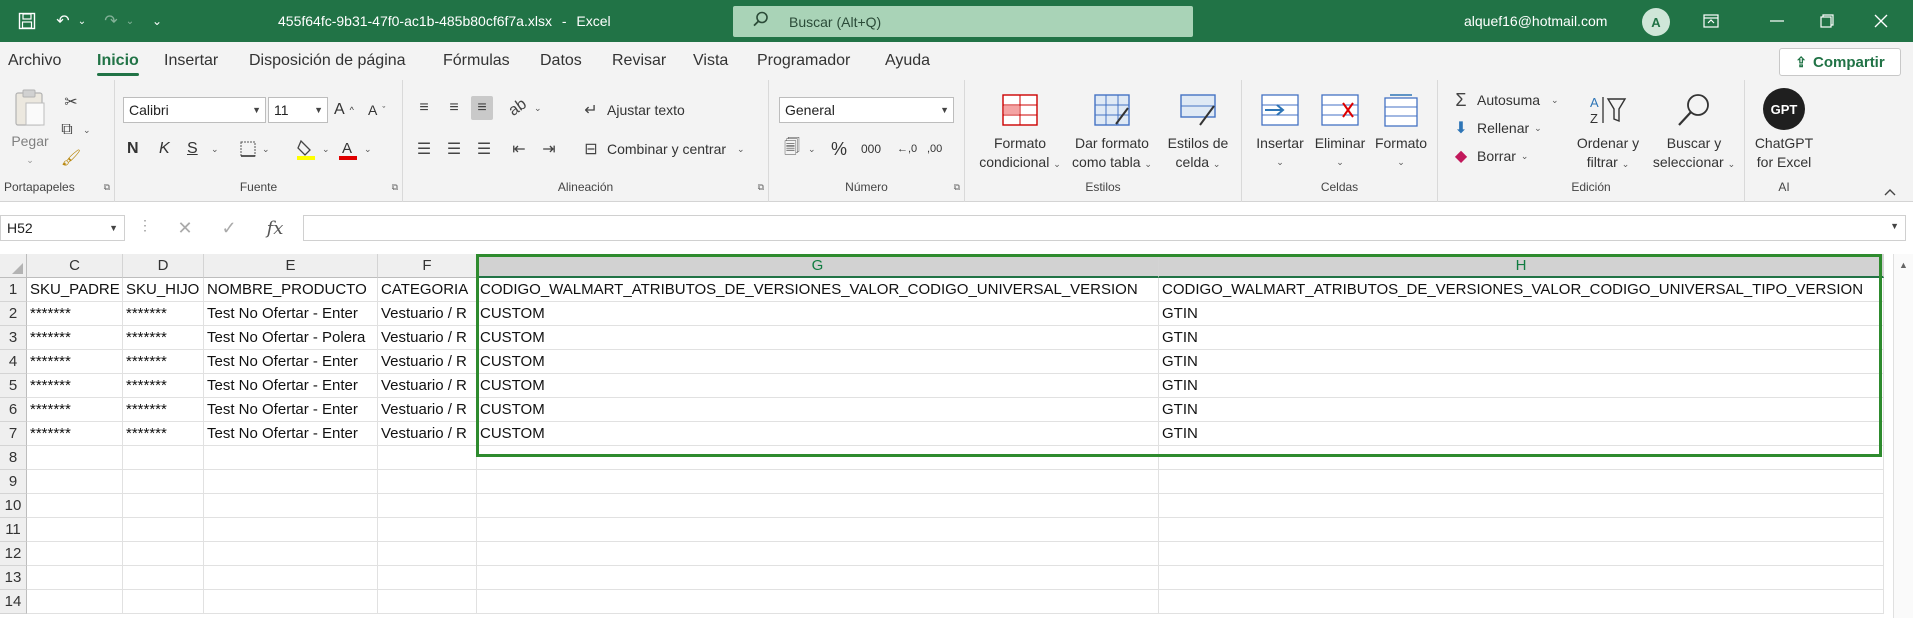 The height and width of the screenshot is (618, 1913). What do you see at coordinates (75, 482) in the screenshot?
I see `cell-c9` at bounding box center [75, 482].